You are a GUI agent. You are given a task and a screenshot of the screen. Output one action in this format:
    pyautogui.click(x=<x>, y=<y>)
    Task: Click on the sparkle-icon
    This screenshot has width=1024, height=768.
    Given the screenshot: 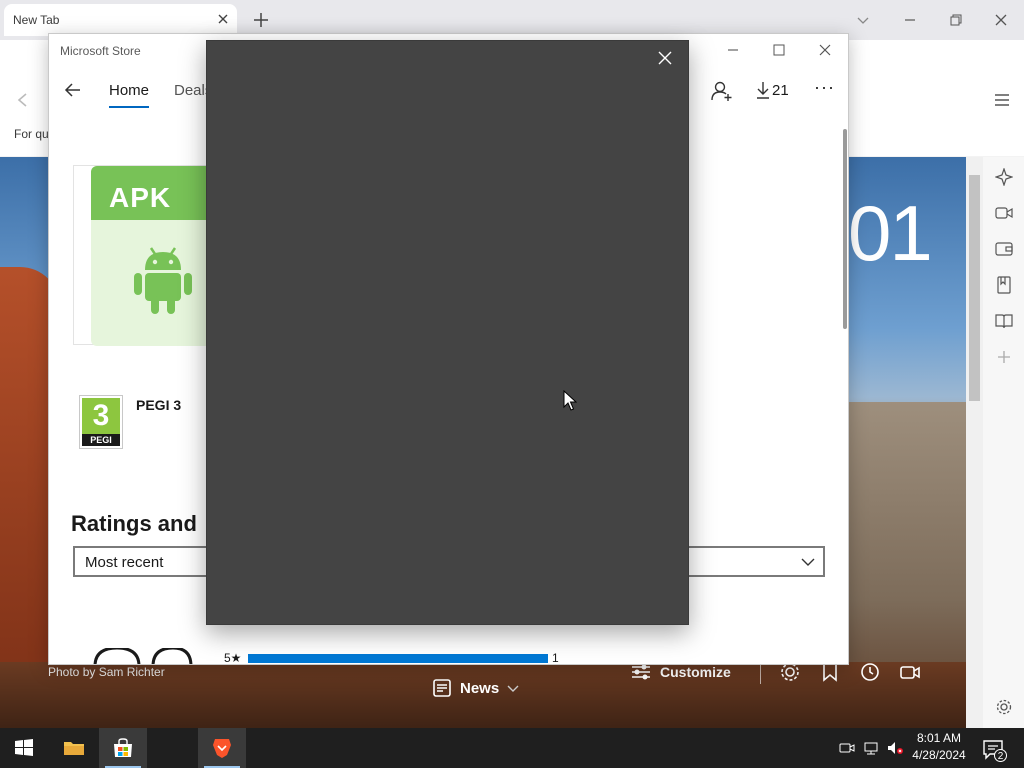 What is the action you would take?
    pyautogui.click(x=1004, y=177)
    